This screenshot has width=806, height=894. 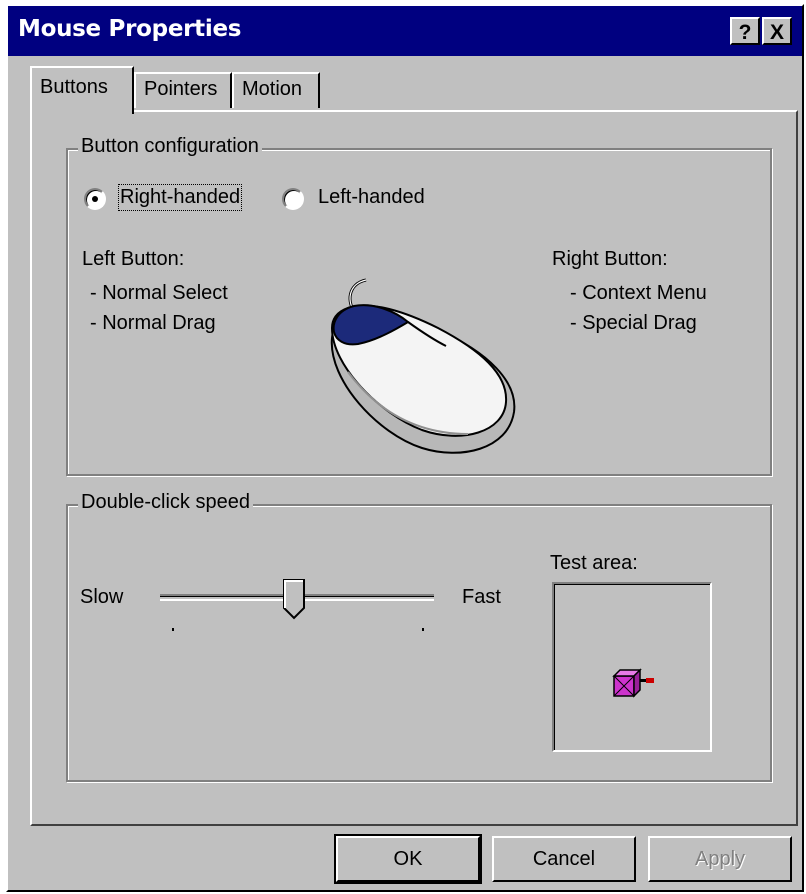 I want to click on jack-in-the-box-icon, so click(x=633, y=683).